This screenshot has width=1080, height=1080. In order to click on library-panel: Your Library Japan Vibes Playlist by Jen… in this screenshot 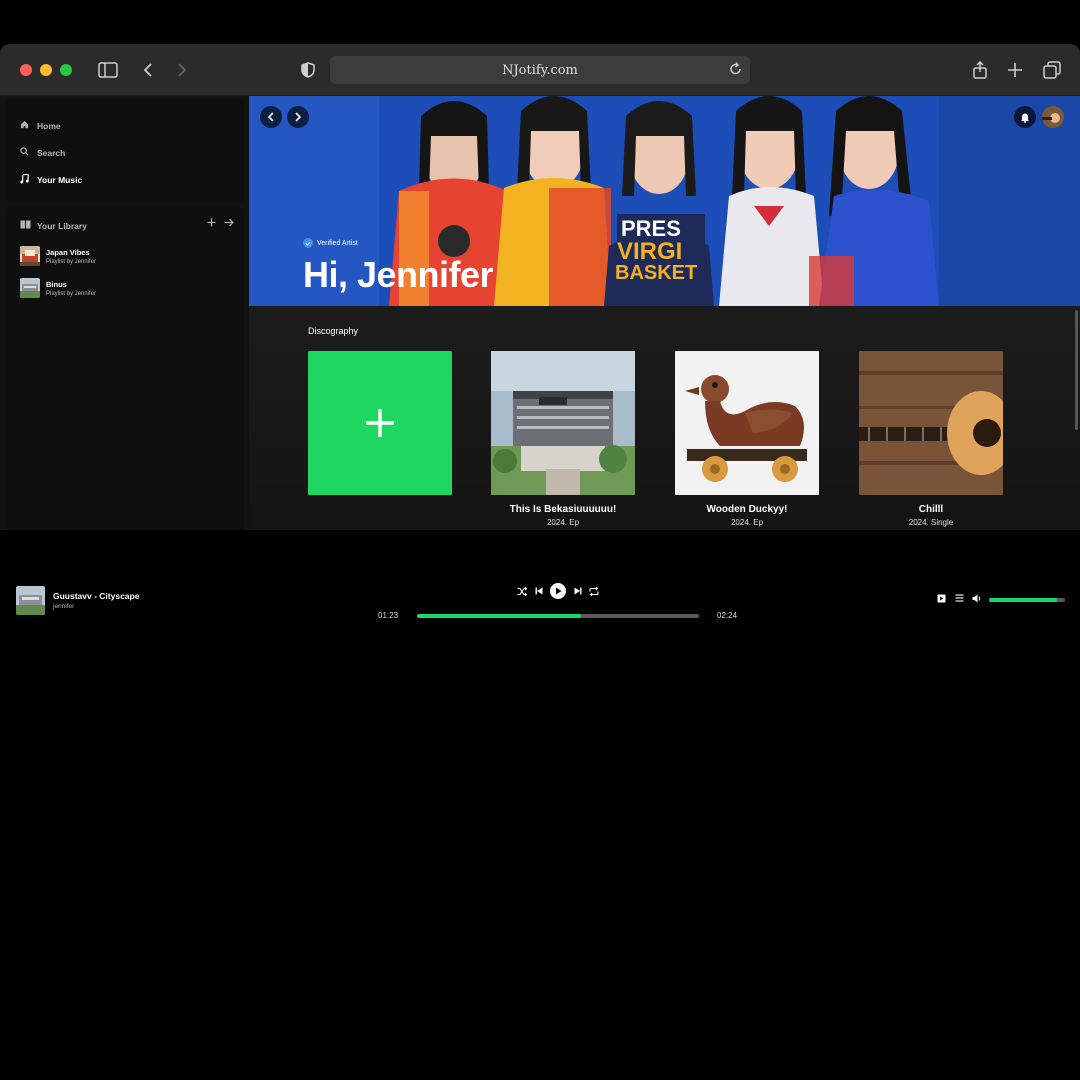, I will do `click(125, 388)`.